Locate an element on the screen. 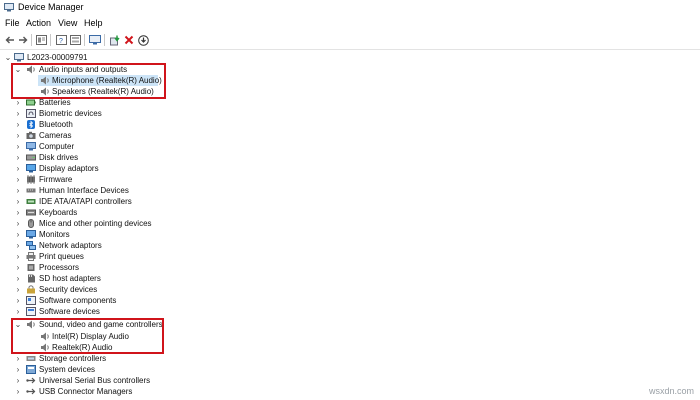  tree-node-software-components: › Software components is located at coordinates (200, 300).